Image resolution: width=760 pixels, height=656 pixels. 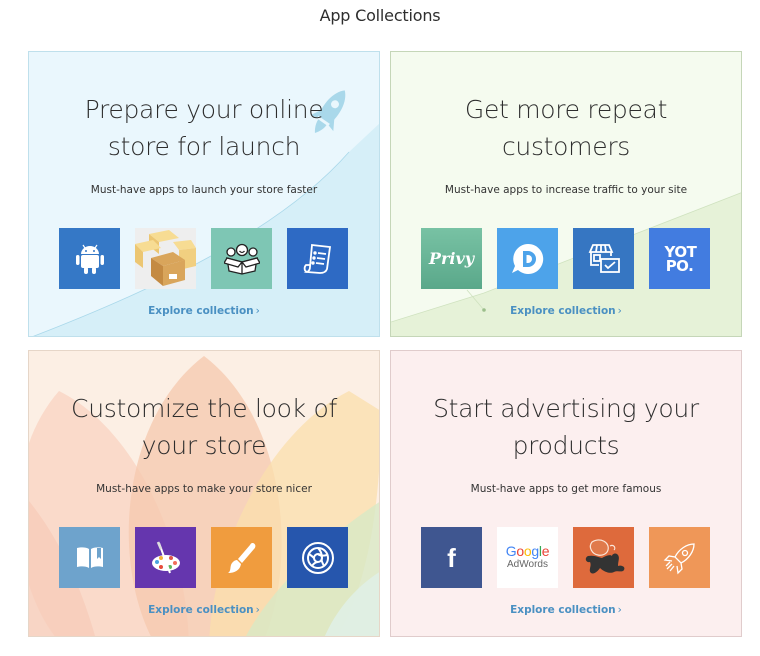 I want to click on collection-title: Prepare your online store for launch, so click(x=204, y=128).